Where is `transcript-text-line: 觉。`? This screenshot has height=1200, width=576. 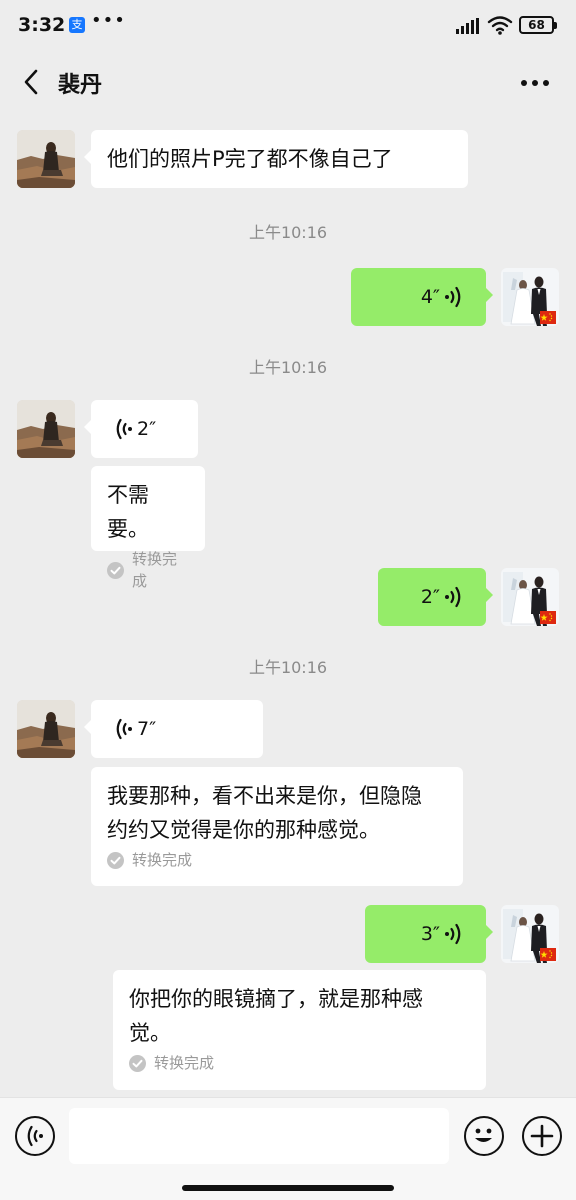
transcript-text-line: 觉。 is located at coordinates (150, 1033).